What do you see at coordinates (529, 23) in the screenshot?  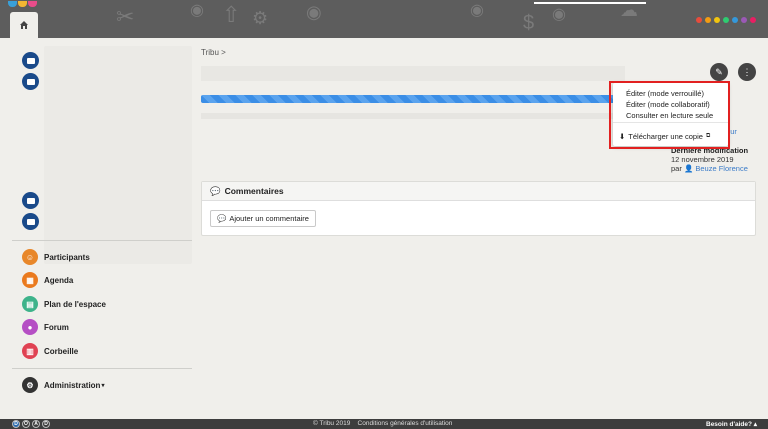 I see `dollar-icon: $` at bounding box center [529, 23].